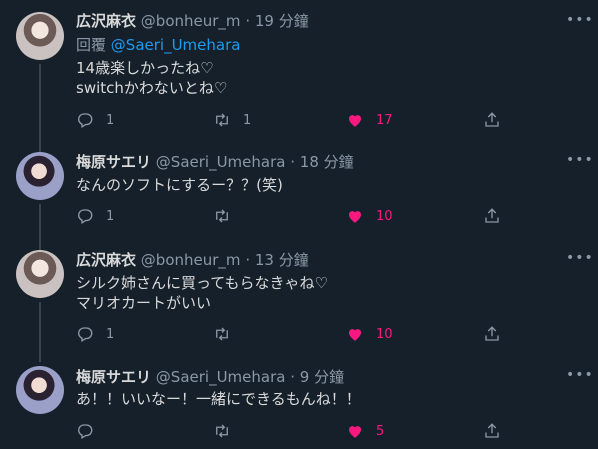 The height and width of the screenshot is (449, 598). I want to click on timestamp: 13 分鐘, so click(282, 260).